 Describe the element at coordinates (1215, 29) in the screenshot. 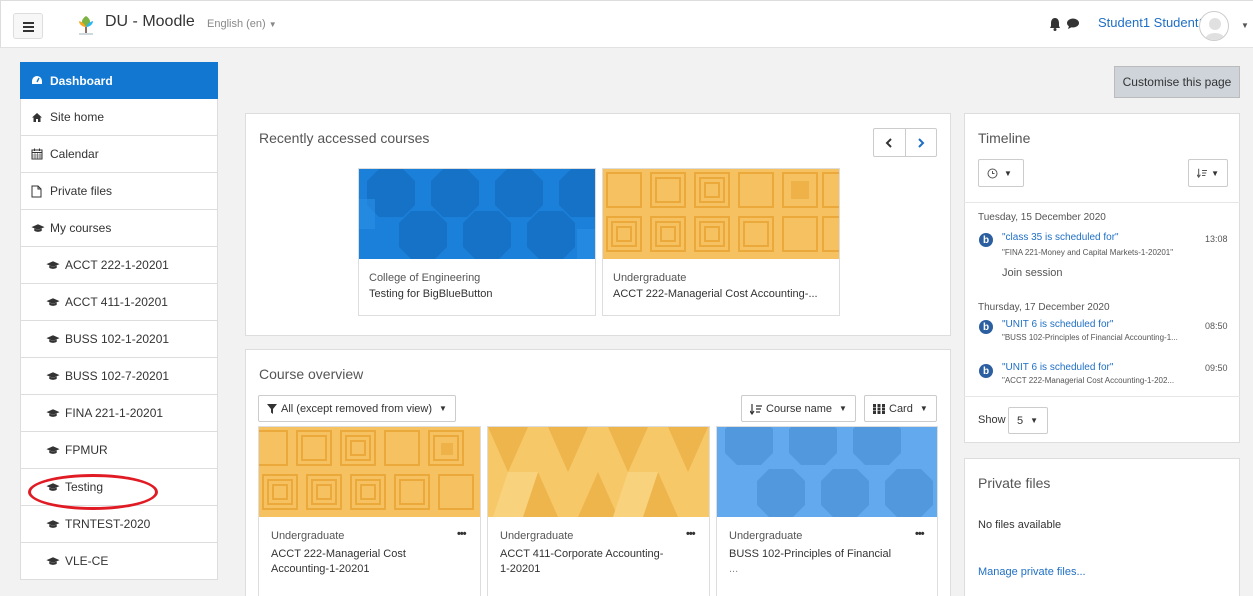

I see `avatar-placeholder-icon` at that location.